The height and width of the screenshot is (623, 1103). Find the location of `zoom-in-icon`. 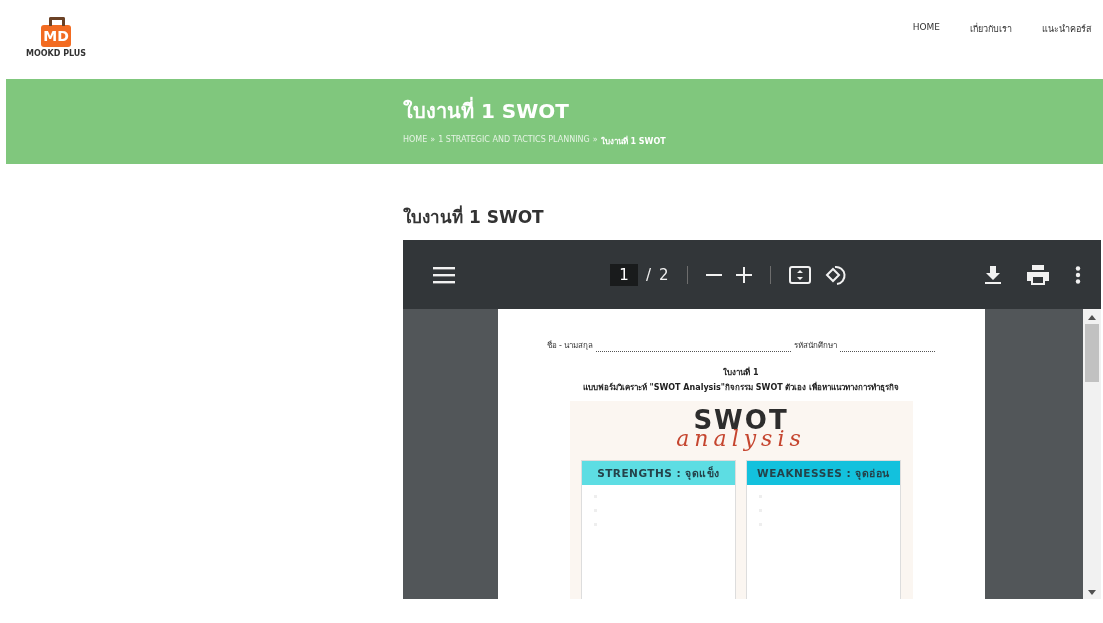

zoom-in-icon is located at coordinates (743, 274).